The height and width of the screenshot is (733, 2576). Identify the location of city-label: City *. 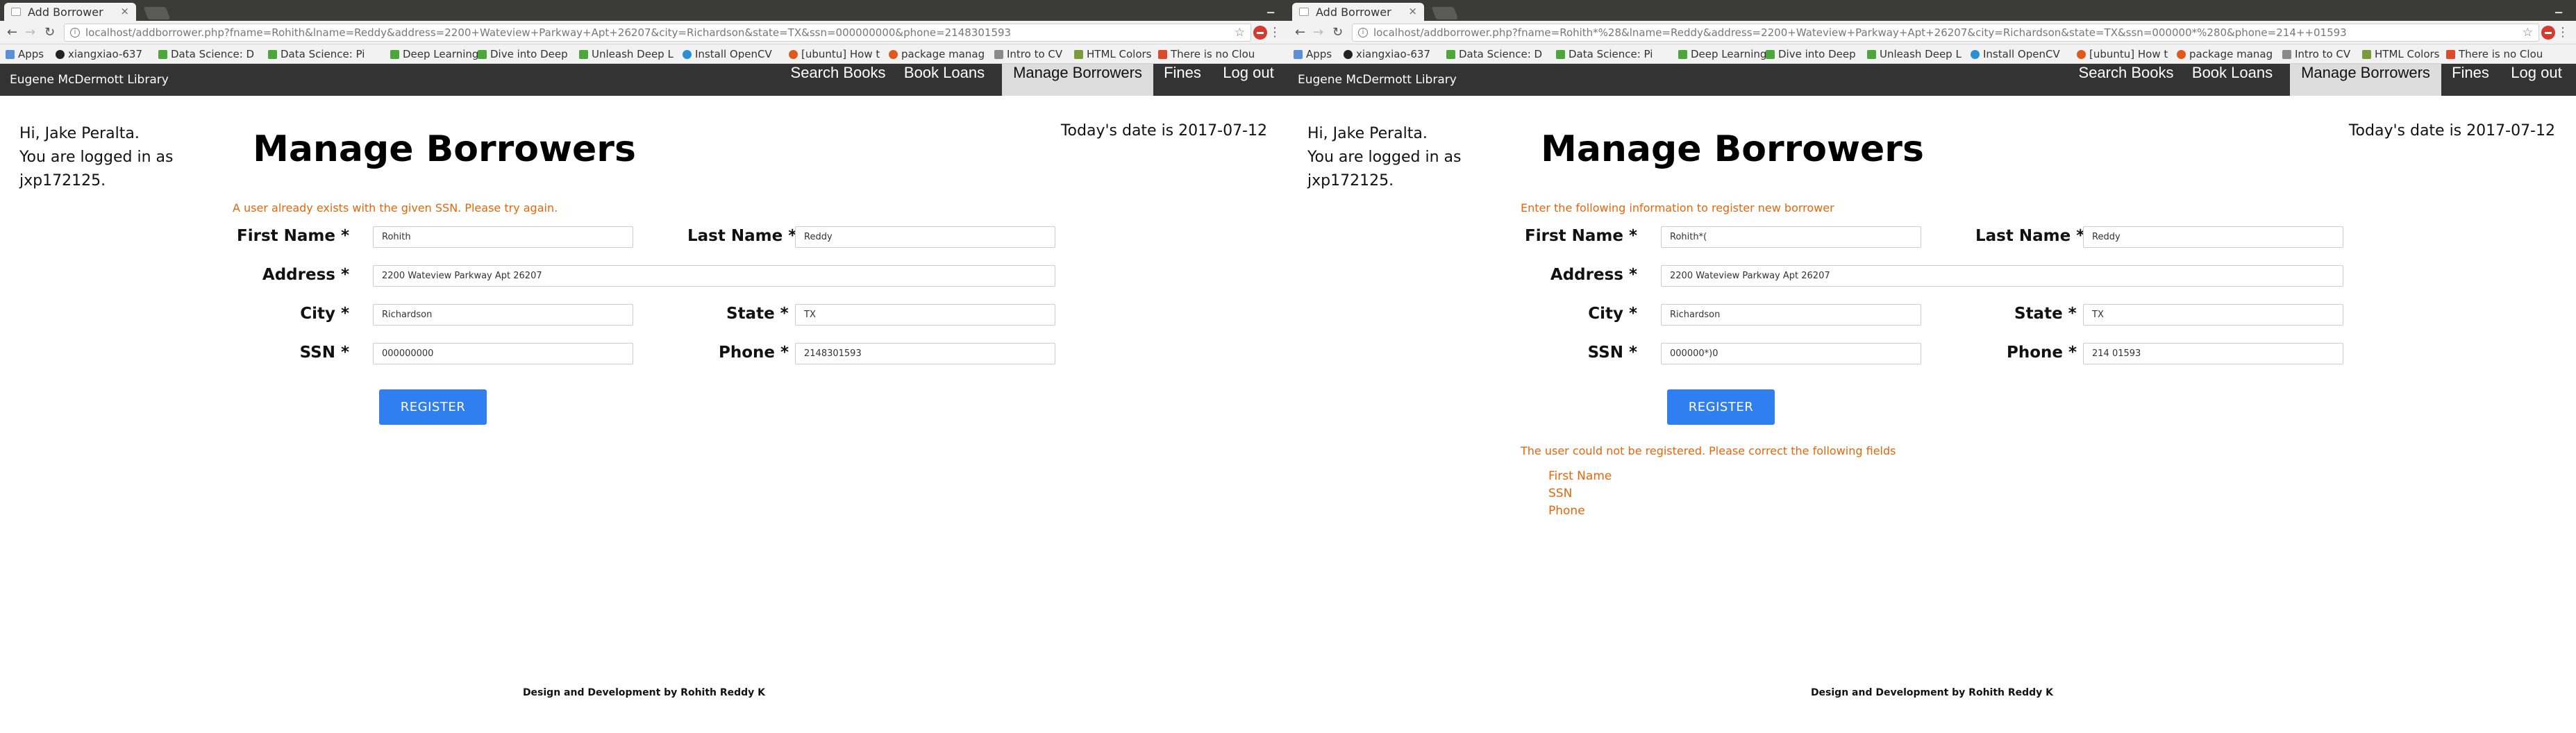
(1612, 314).